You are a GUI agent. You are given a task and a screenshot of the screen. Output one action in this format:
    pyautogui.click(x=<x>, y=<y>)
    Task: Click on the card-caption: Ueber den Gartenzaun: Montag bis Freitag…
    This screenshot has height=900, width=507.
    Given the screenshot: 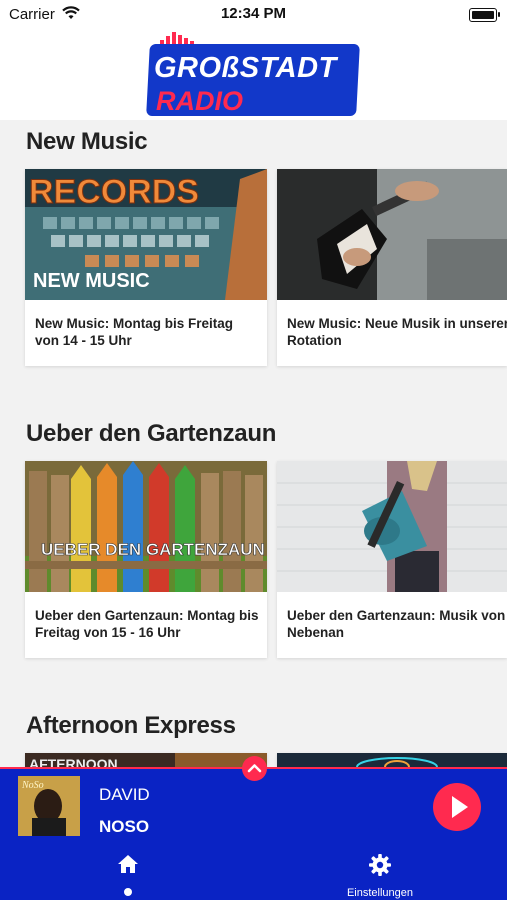 What is the action you would take?
    pyautogui.click(x=147, y=624)
    